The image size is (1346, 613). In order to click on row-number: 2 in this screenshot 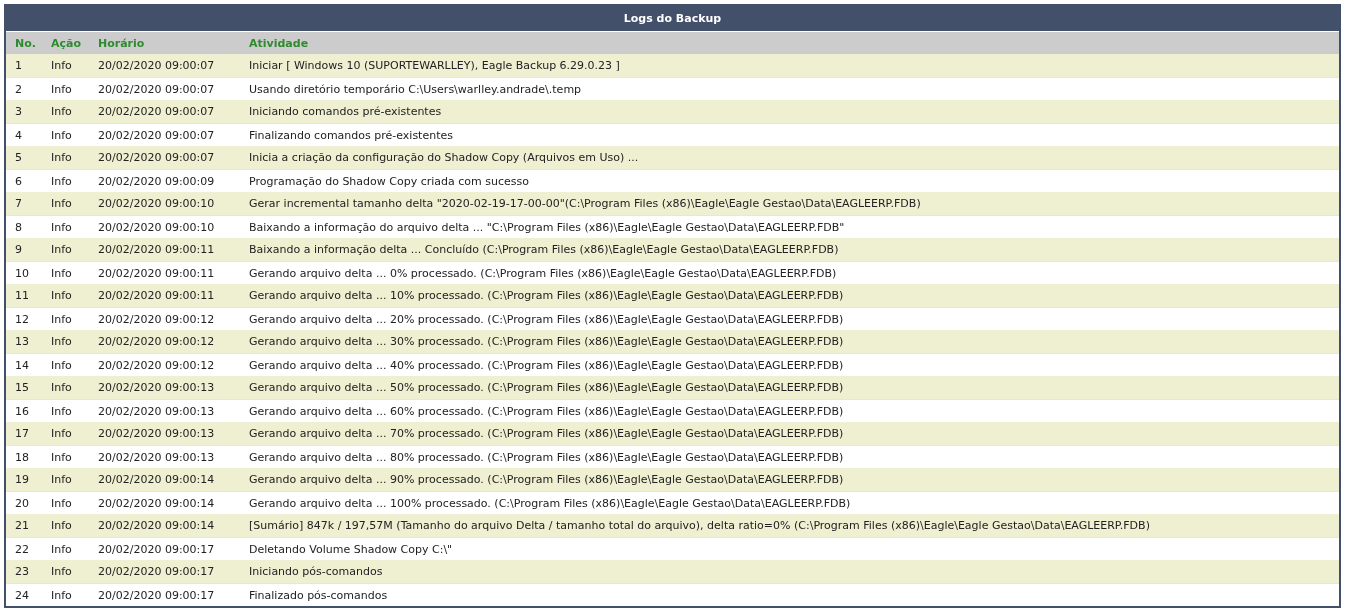, I will do `click(19, 89)`.